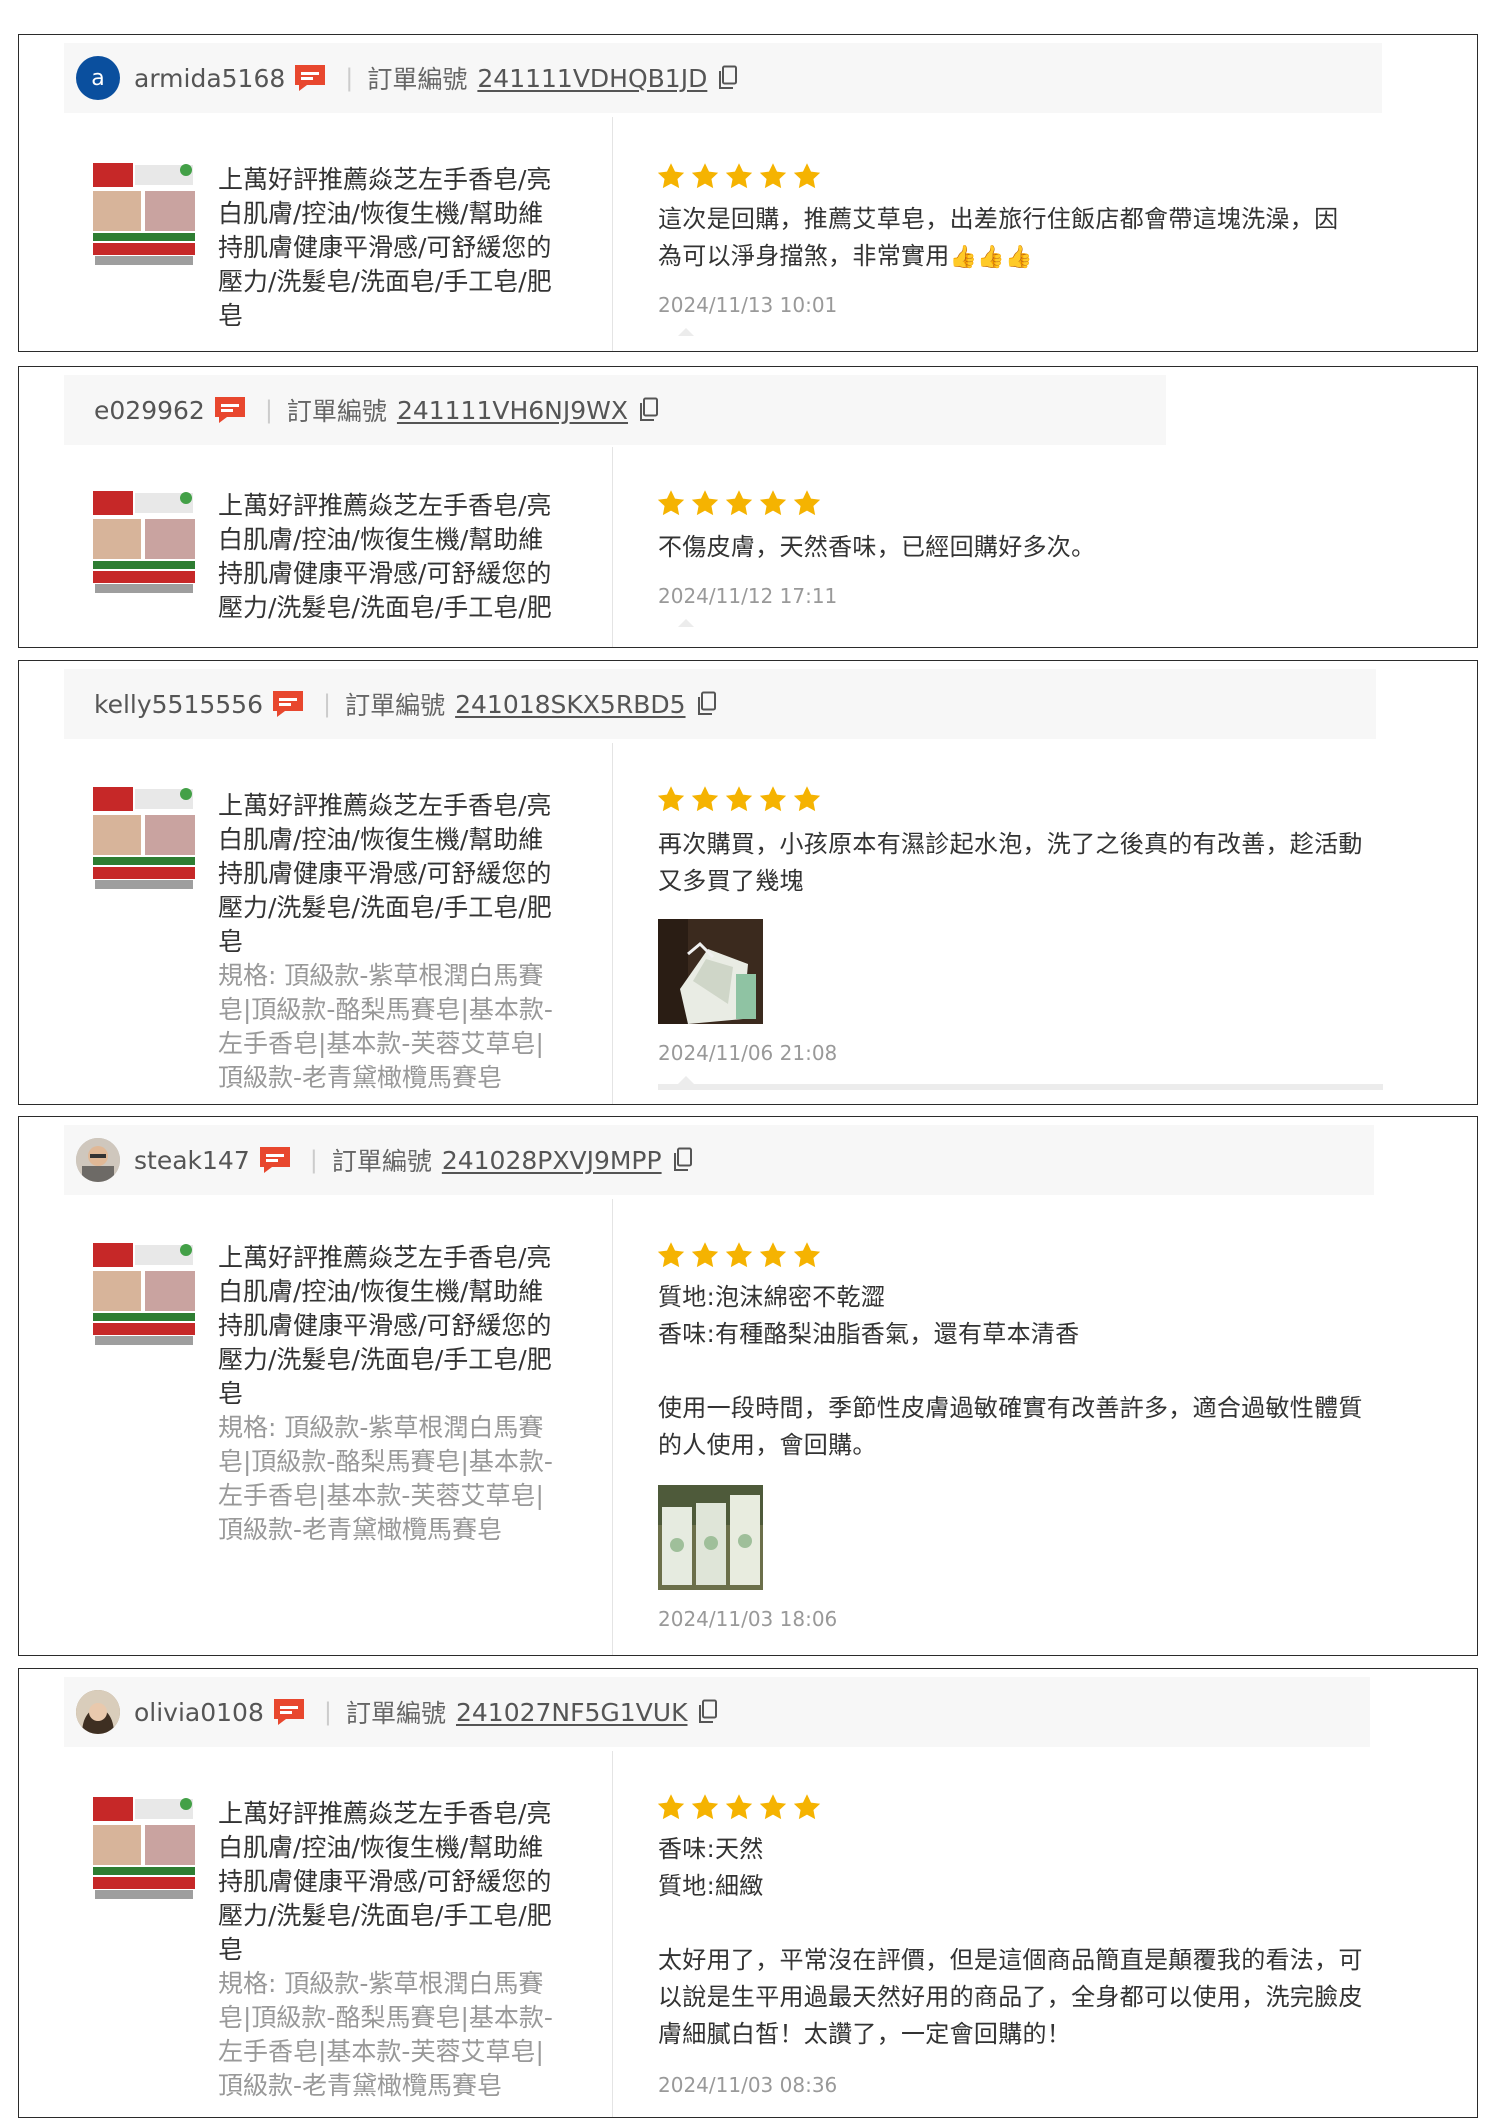 The image size is (1500, 2128). Describe the element at coordinates (720, 704) in the screenshot. I see `review-header: kelly5515556 | 訂單編號 241018SKX5RBD5` at that location.